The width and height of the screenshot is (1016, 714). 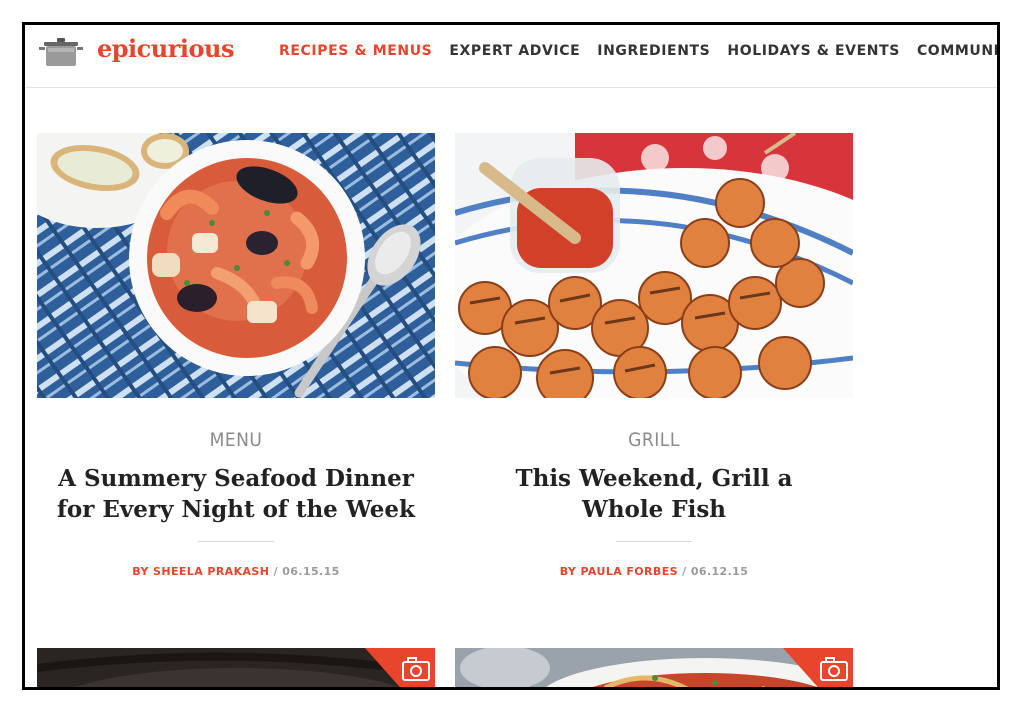 What do you see at coordinates (61, 52) in the screenshot?
I see `pot-logo-icon` at bounding box center [61, 52].